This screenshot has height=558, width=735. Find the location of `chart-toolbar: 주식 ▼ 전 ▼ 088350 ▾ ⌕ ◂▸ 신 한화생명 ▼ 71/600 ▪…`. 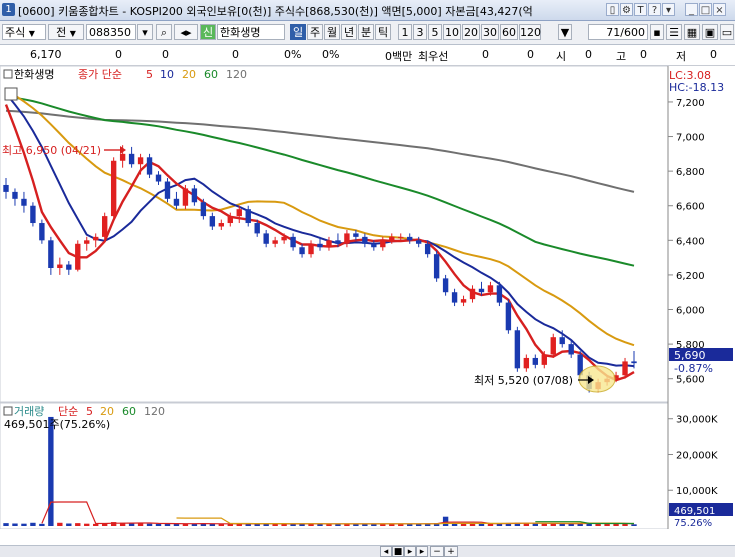

chart-toolbar: 주식 ▼ 전 ▼ 088350 ▾ ⌕ ◂▸ 신 한화생명 ▼ 71/600 ▪… is located at coordinates (367, 33).